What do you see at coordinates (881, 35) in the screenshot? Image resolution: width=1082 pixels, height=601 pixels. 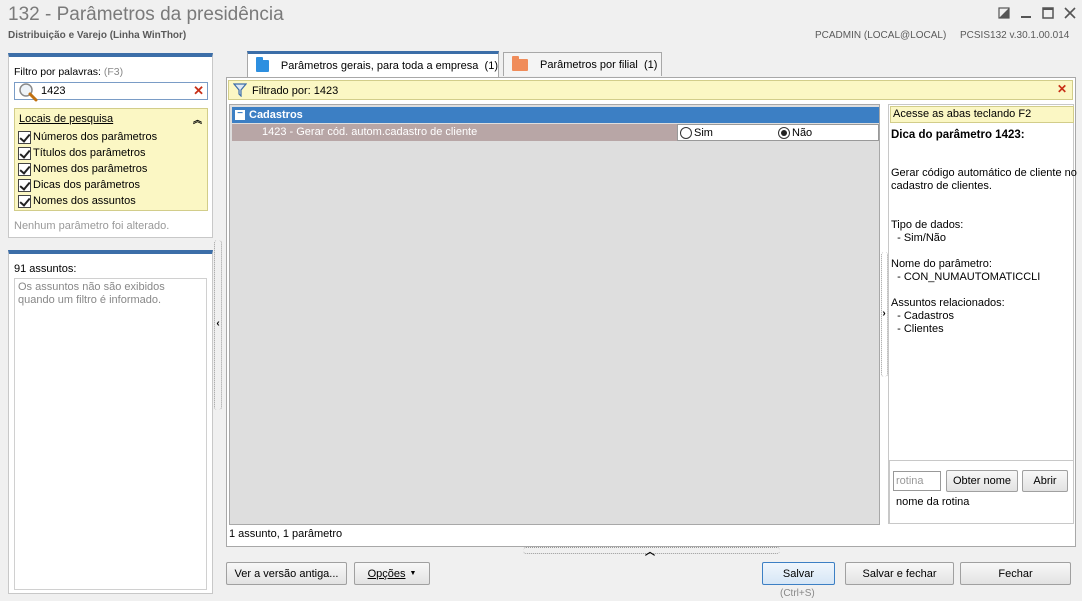 I see `user-info: PCADMIN (LOCAL@LOCAL)` at bounding box center [881, 35].